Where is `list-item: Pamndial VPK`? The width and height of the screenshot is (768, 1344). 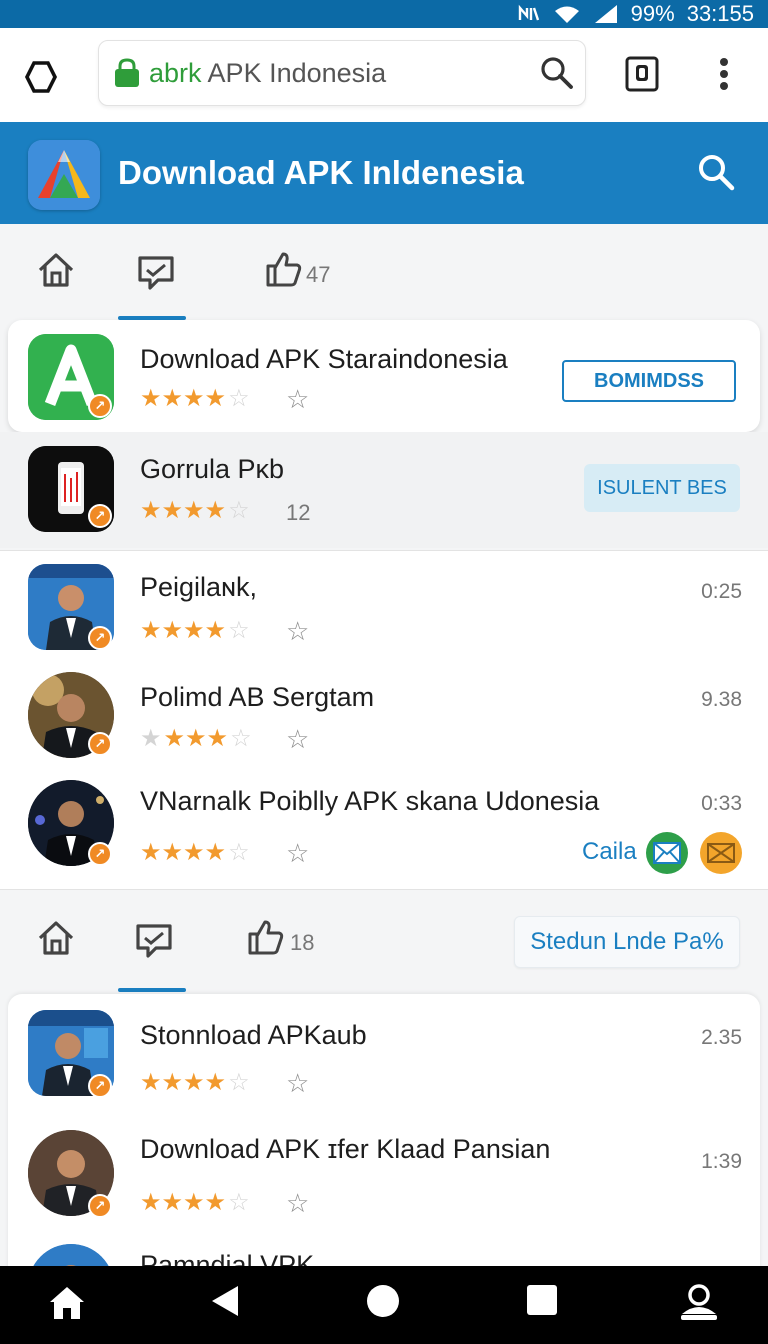
list-item: Pamndial VPK is located at coordinates (384, 1253).